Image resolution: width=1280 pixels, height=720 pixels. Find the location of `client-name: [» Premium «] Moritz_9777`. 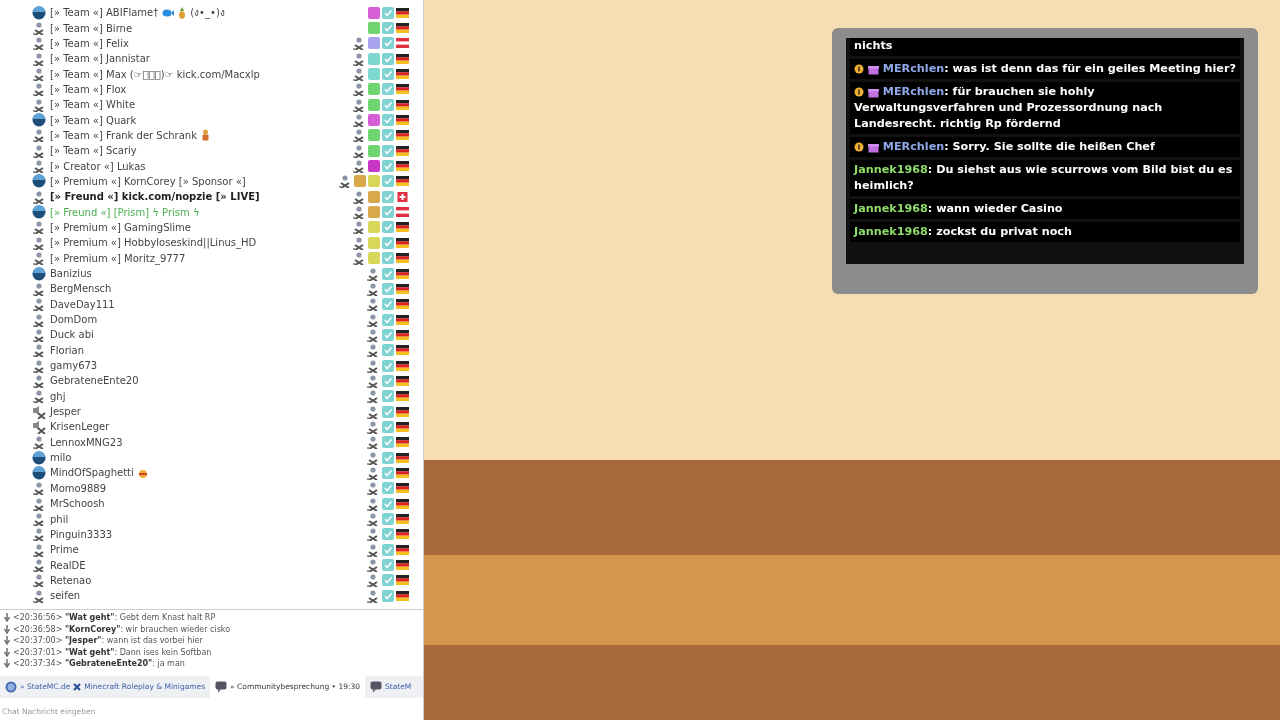

client-name: [» Premium «] Moritz_9777 is located at coordinates (118, 258).